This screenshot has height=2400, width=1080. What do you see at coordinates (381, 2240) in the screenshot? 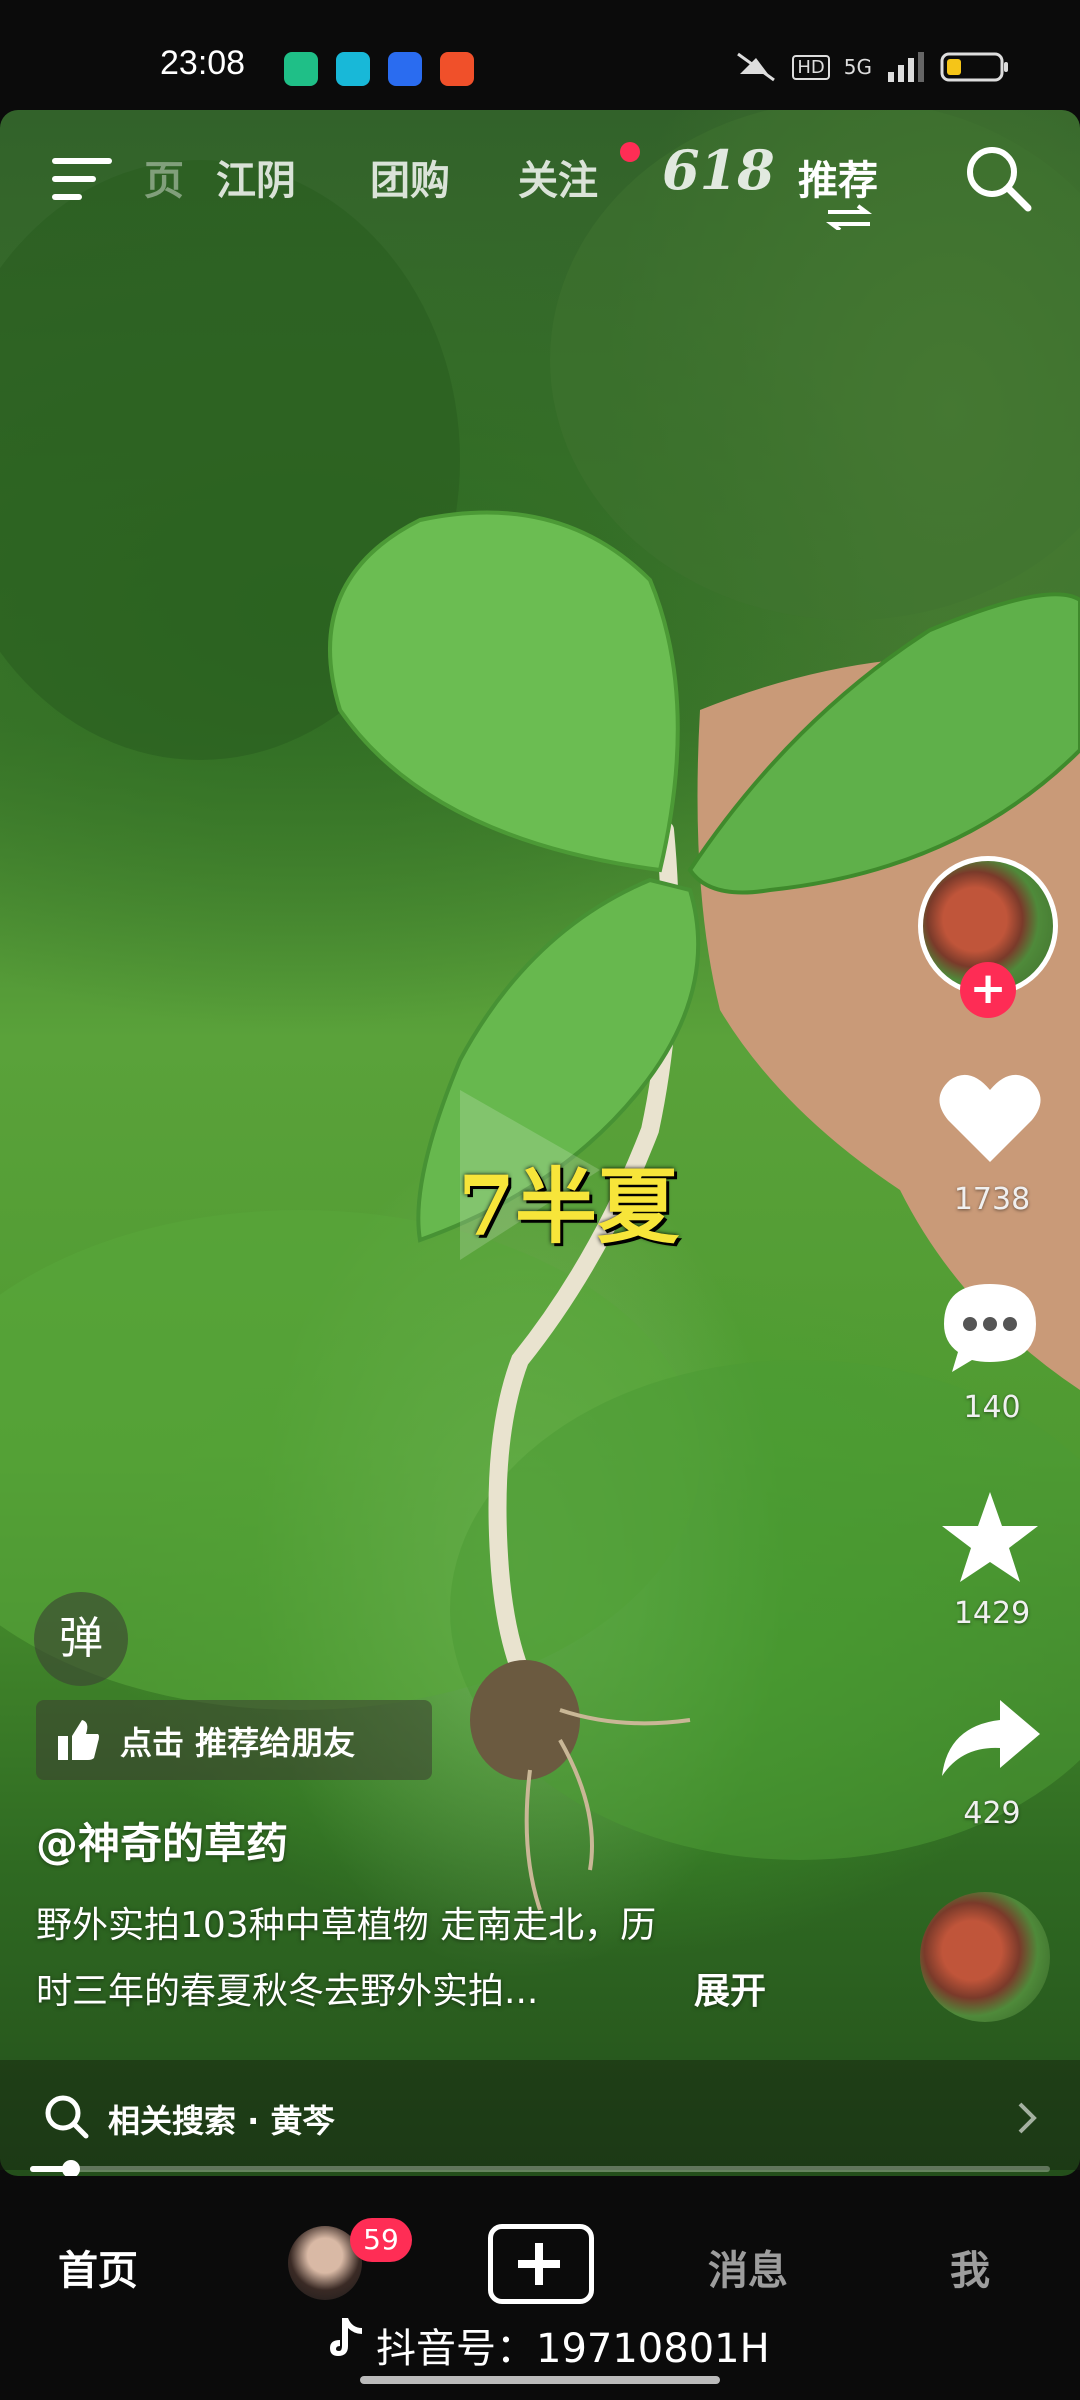
I see `friends-badge: 59` at bounding box center [381, 2240].